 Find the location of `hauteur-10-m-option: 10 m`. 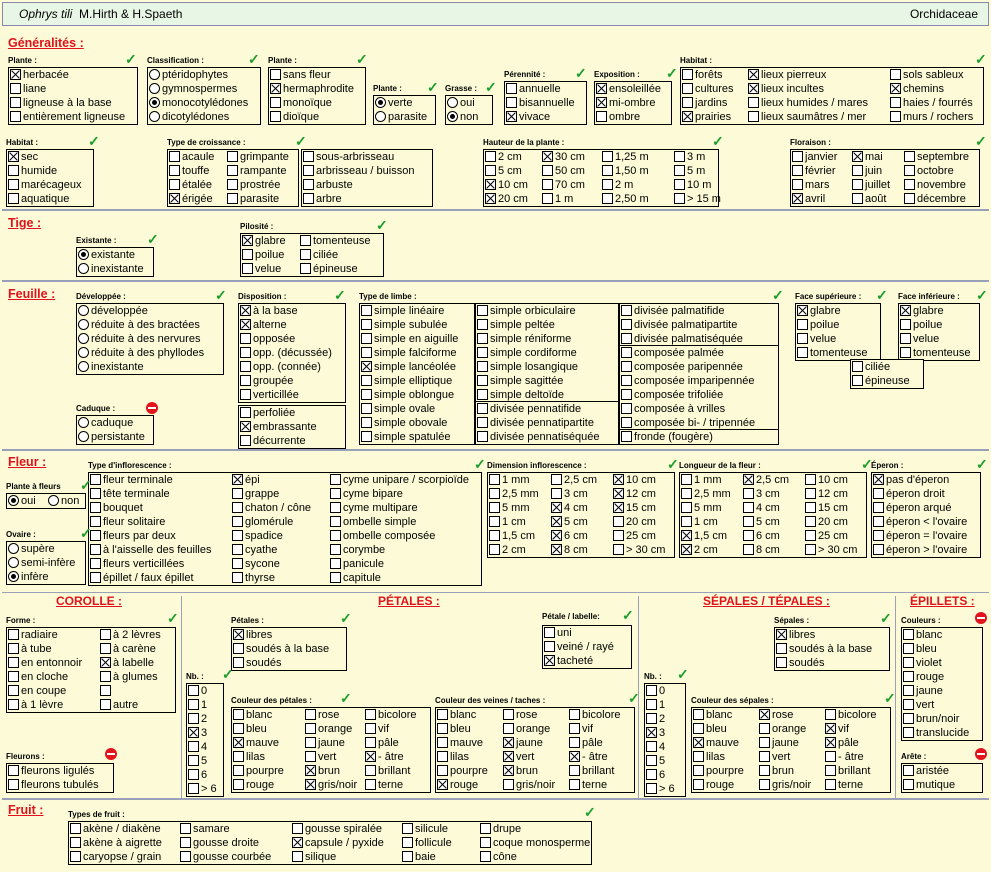

hauteur-10-m-option: 10 m is located at coordinates (692, 185).